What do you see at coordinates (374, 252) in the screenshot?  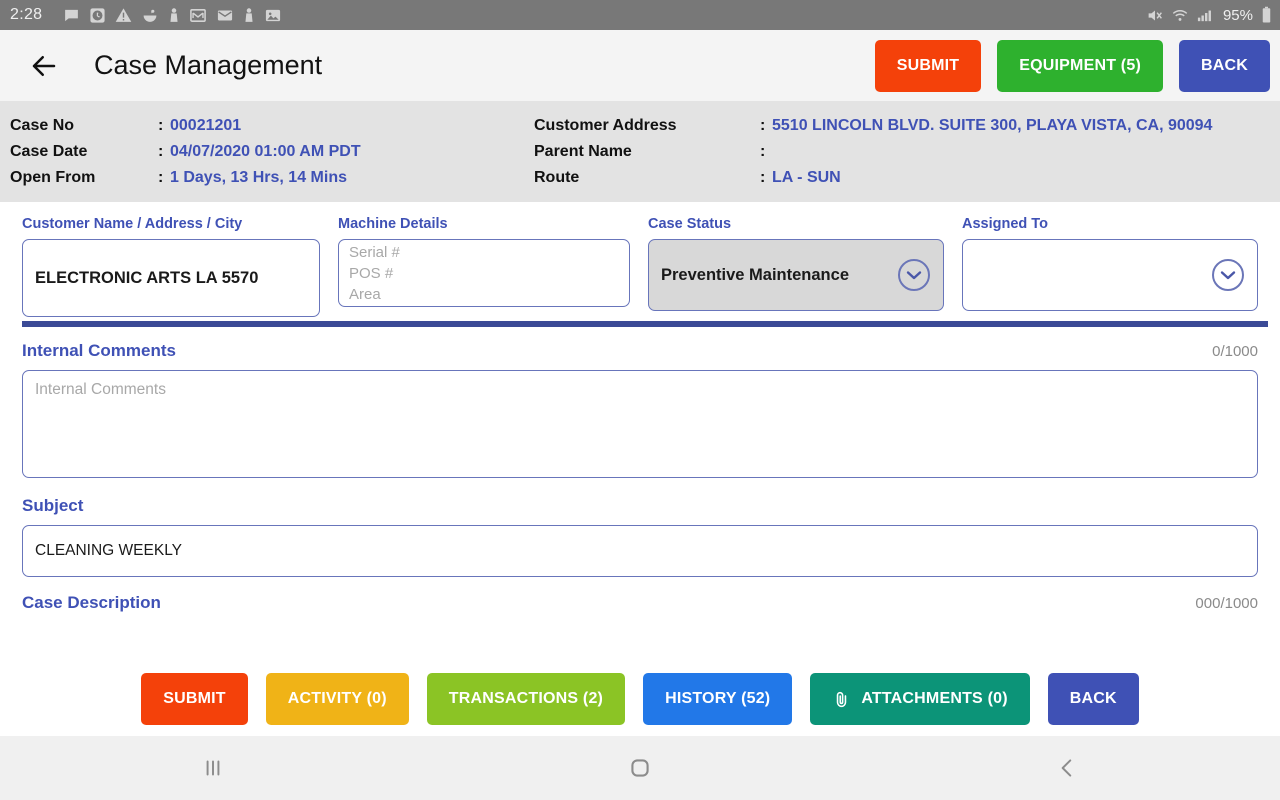 I see `machine-serial-placeholder: Serial #` at bounding box center [374, 252].